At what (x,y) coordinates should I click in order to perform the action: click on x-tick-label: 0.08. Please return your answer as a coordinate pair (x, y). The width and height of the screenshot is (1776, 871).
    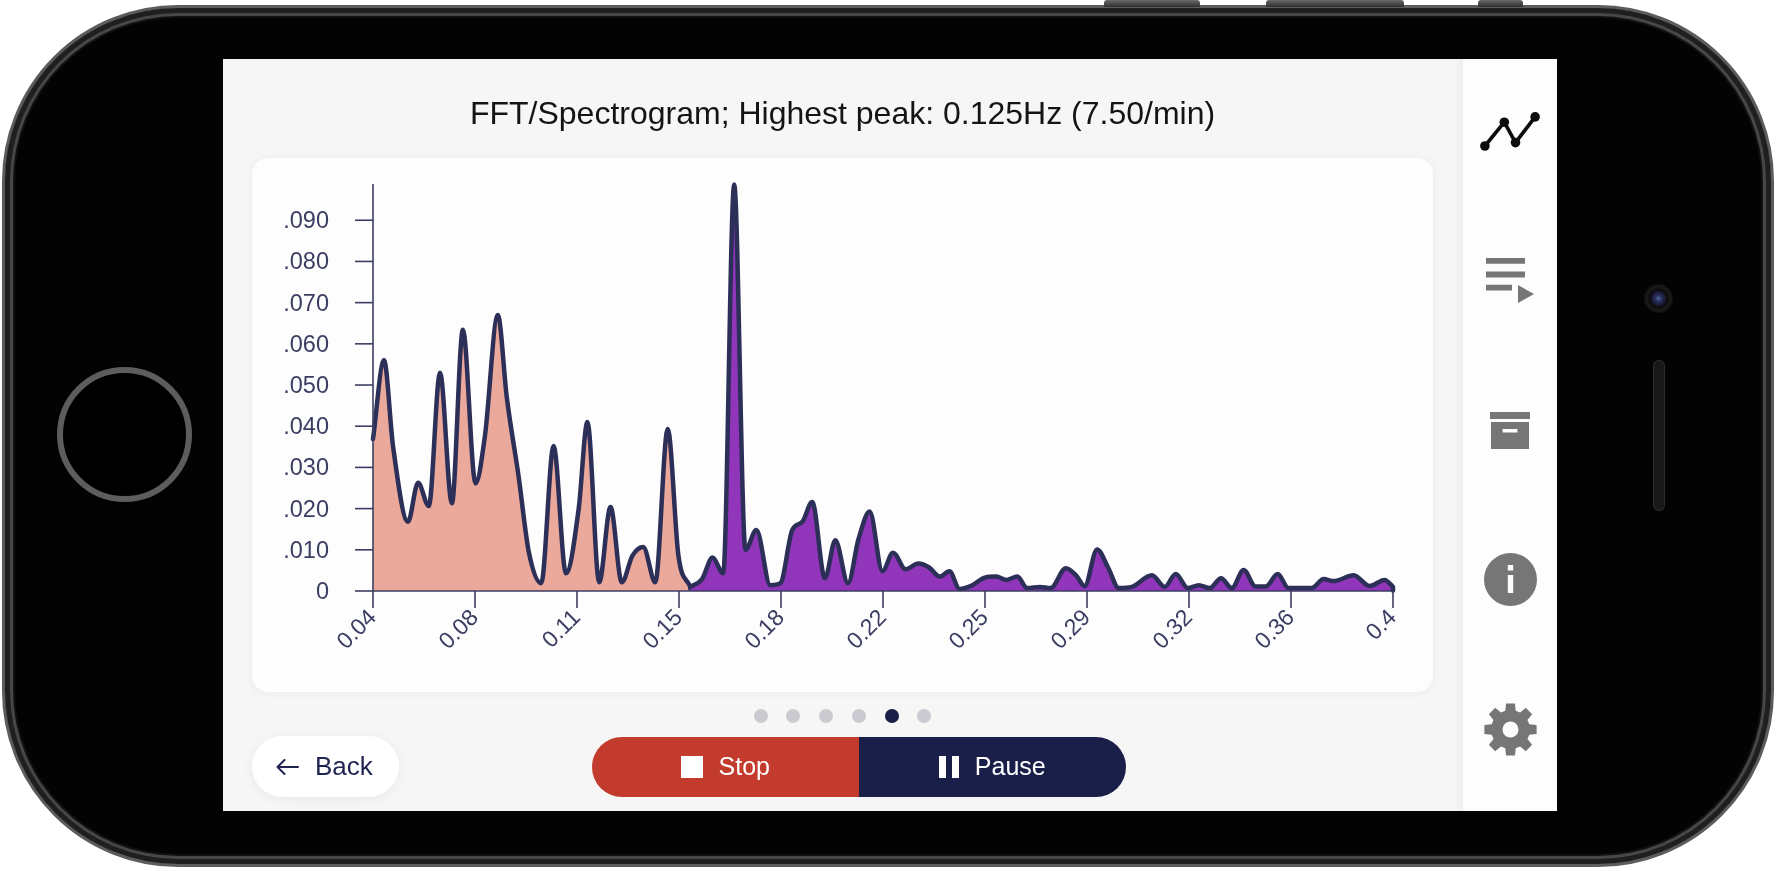
    Looking at the image, I should click on (458, 628).